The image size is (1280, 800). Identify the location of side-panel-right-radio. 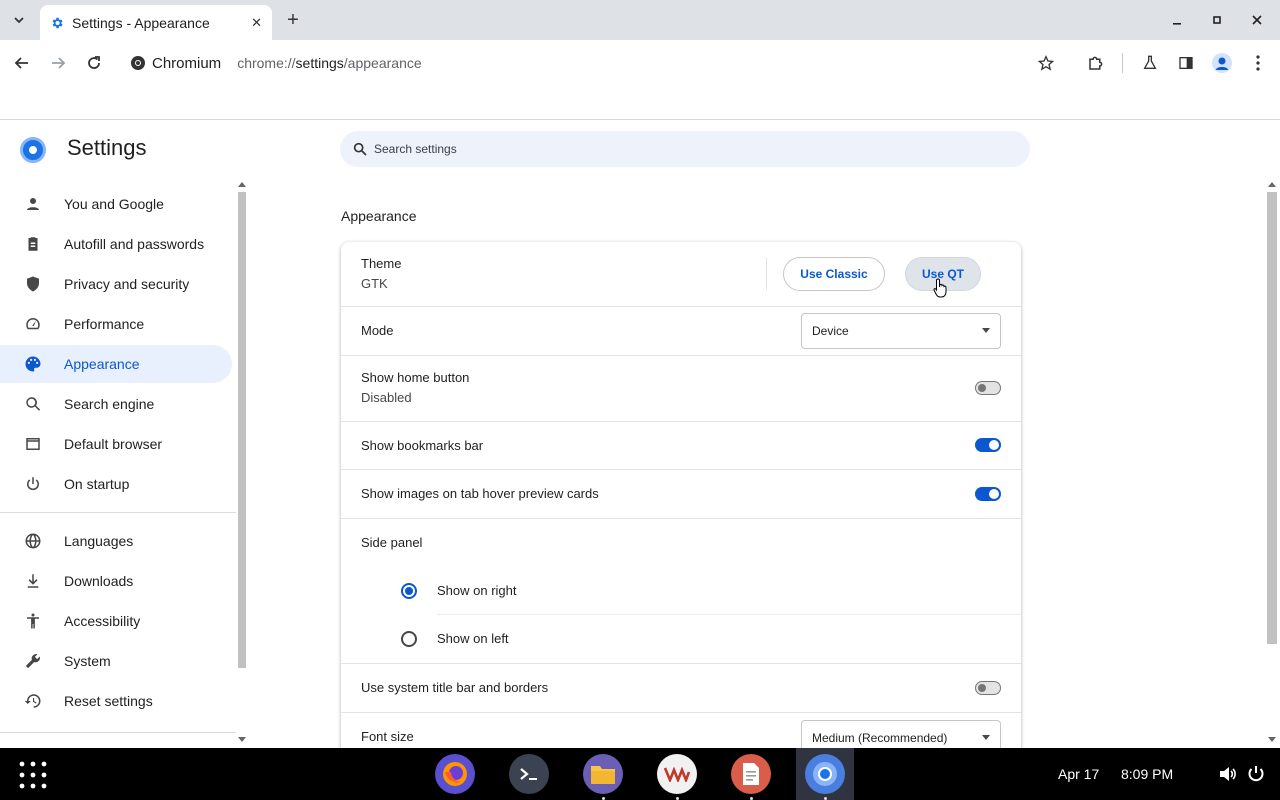
(409, 591).